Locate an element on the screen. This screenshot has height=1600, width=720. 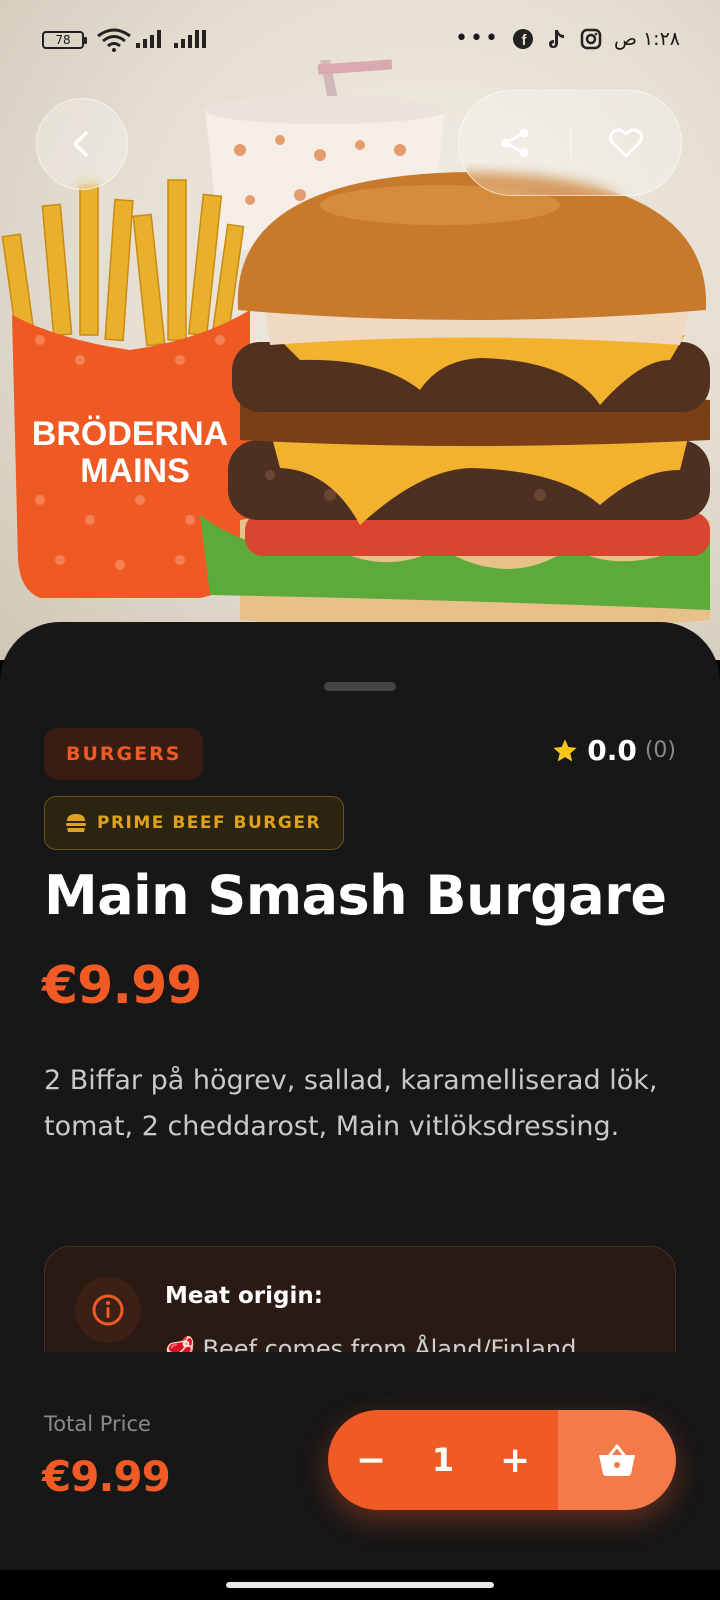
total-label: Total Price is located at coordinates (97, 1424).